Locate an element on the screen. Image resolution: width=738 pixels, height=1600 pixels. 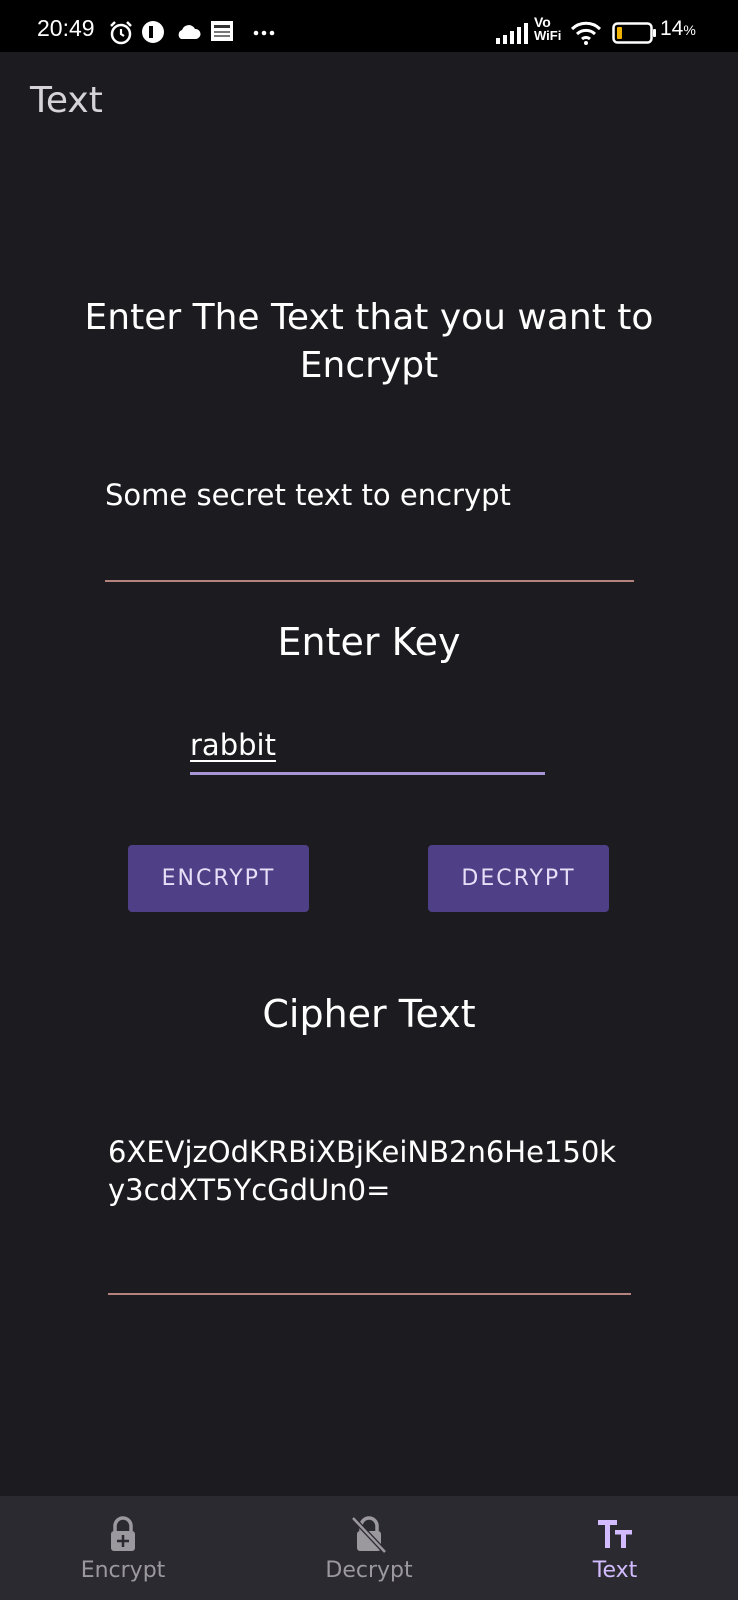
nav-item-encrypt: Encrypt is located at coordinates (123, 1548).